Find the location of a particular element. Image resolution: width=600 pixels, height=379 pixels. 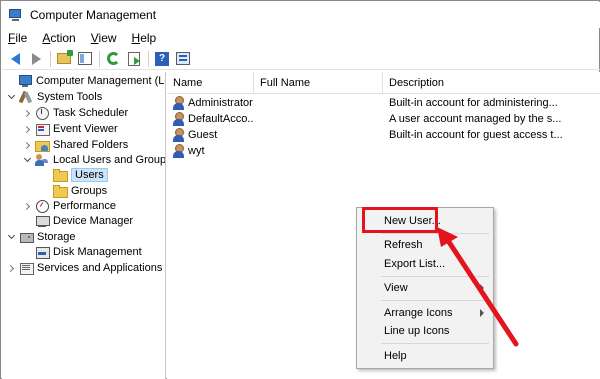

tree-item-shared-folders: Shared Folders is located at coordinates (75, 145).